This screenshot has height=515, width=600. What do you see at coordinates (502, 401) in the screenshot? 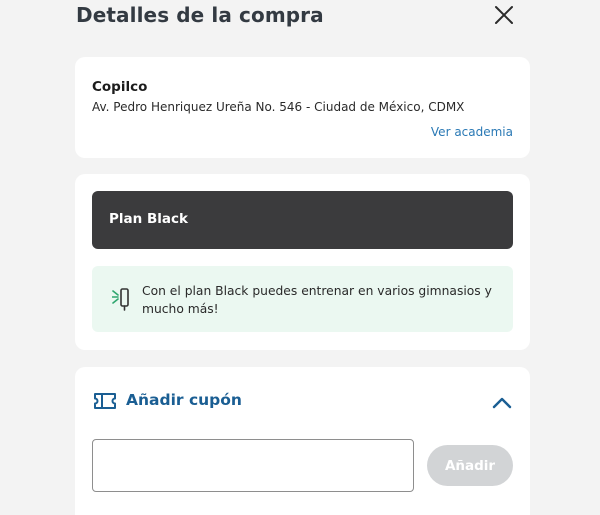
I see `chevron-up-icon` at bounding box center [502, 401].